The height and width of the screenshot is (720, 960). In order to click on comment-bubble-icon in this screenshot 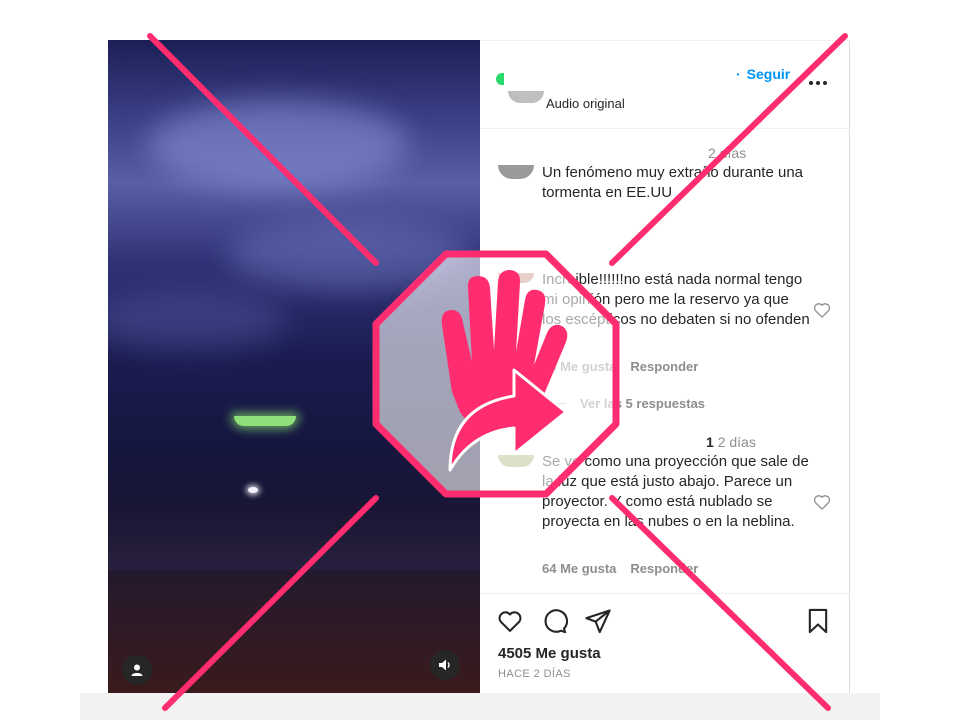, I will do `click(554, 621)`.